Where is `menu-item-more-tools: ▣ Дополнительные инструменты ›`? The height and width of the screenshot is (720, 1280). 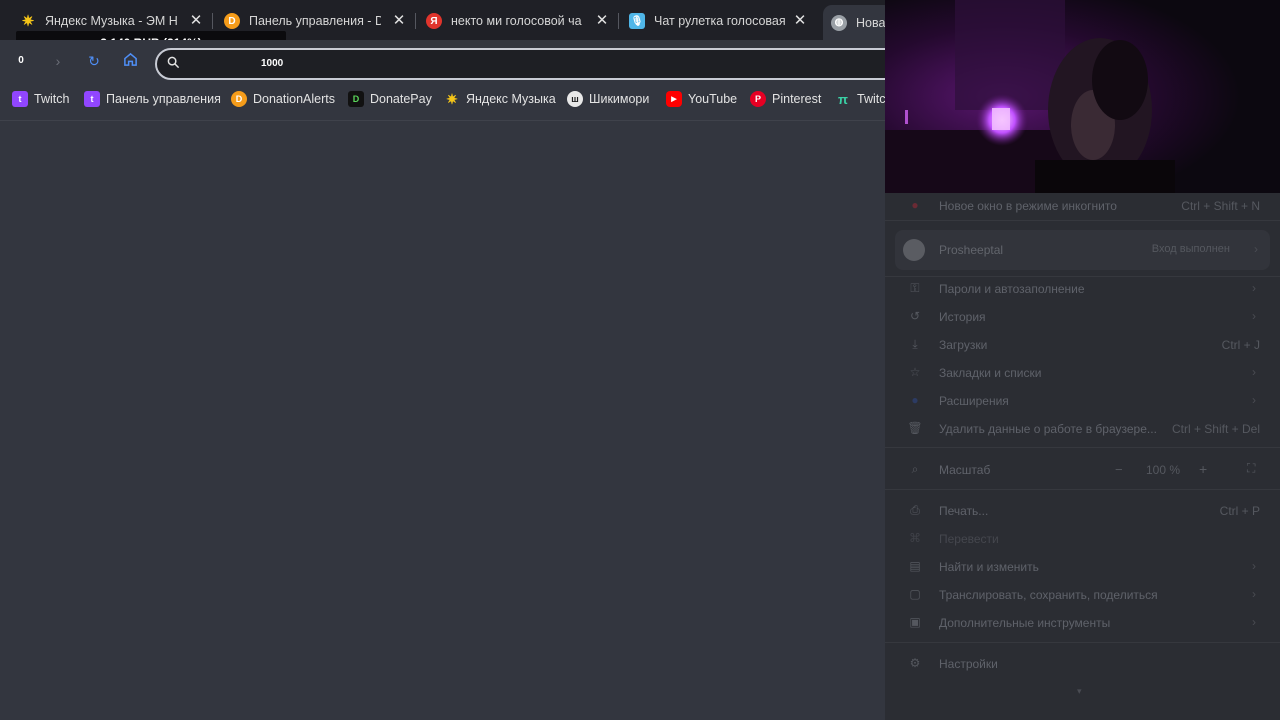
menu-item-more-tools: ▣ Дополнительные инструменты › is located at coordinates (1082, 623).